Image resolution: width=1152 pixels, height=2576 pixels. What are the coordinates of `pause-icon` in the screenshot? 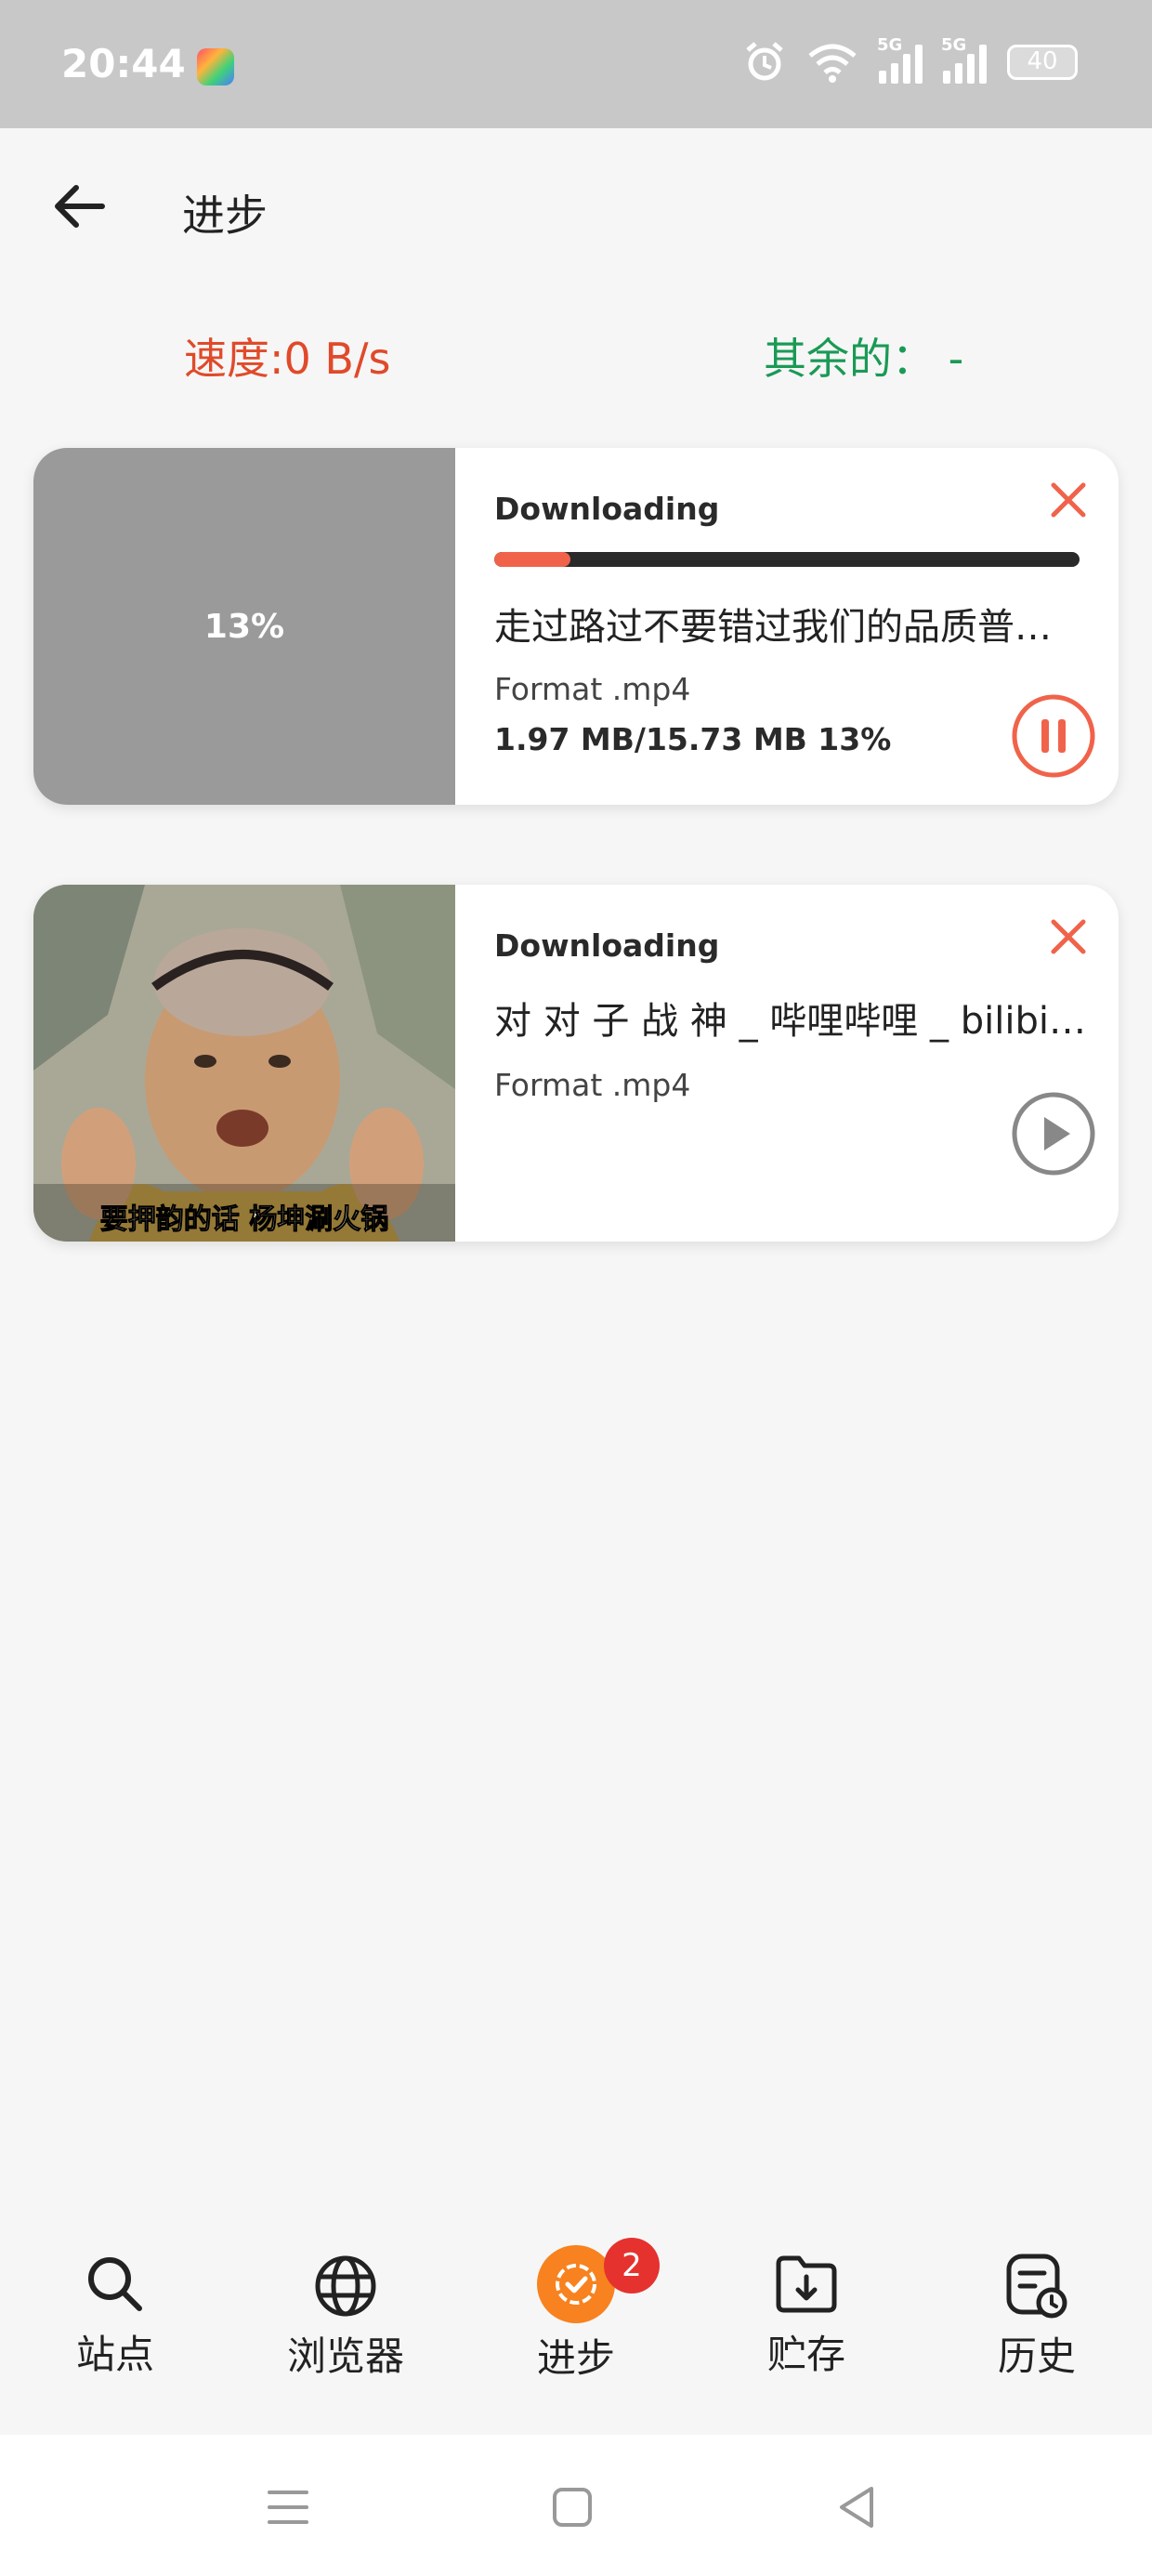 It's located at (1053, 736).